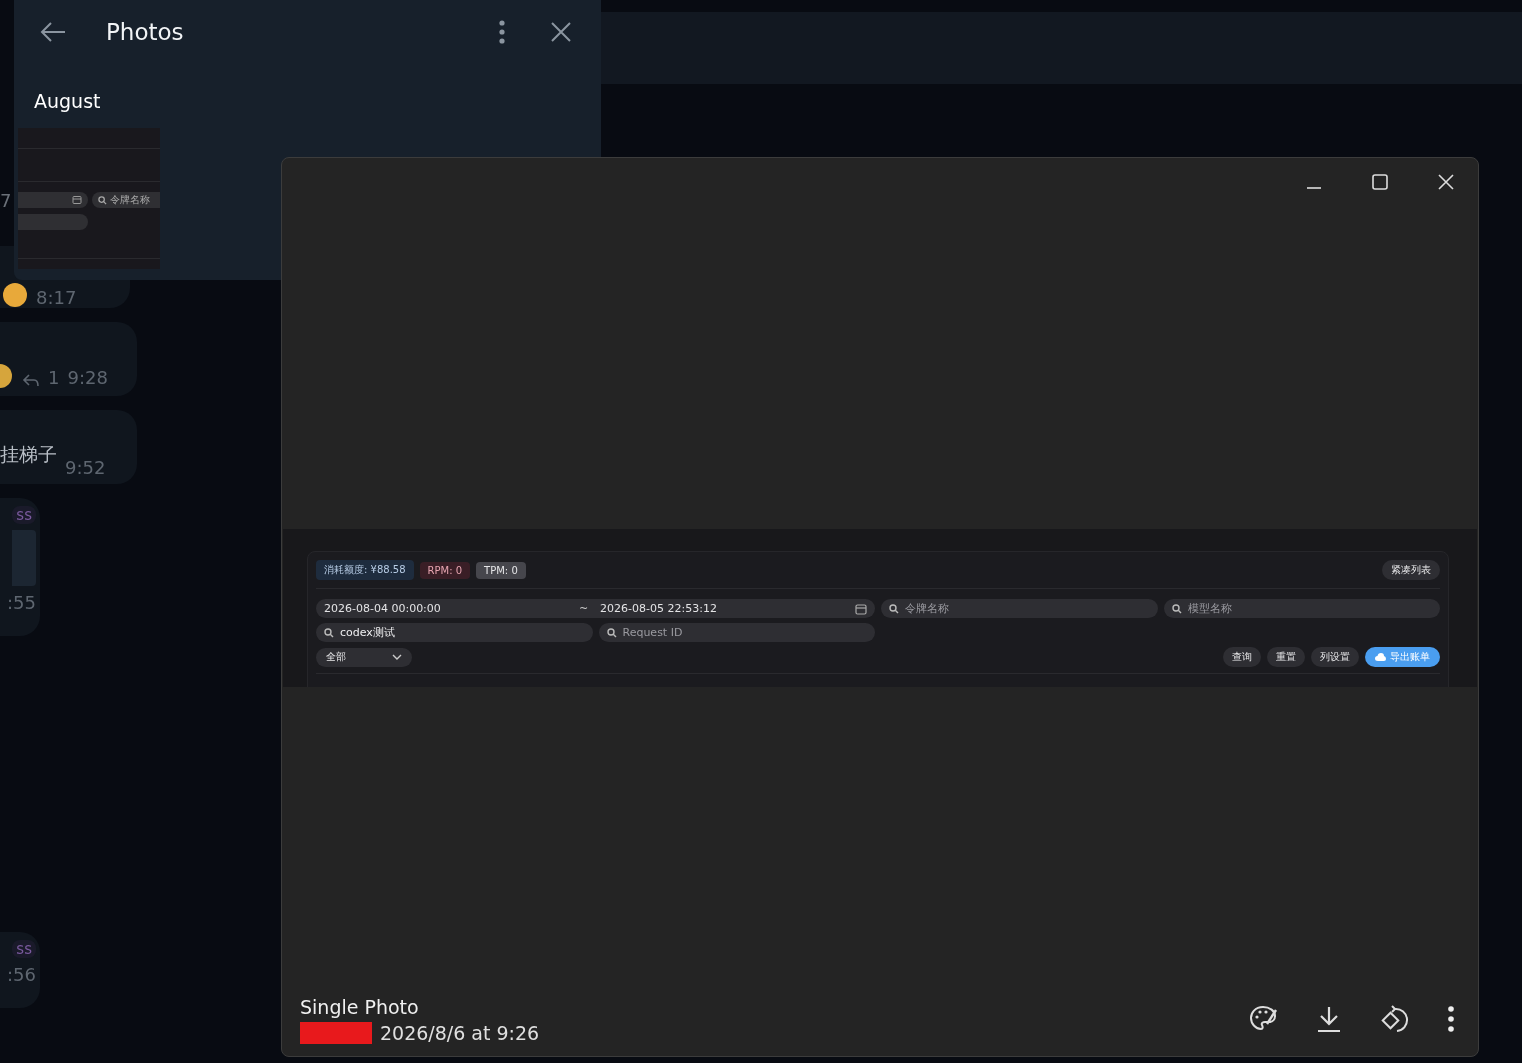  I want to click on stat-badge: RPM: 0, so click(445, 570).